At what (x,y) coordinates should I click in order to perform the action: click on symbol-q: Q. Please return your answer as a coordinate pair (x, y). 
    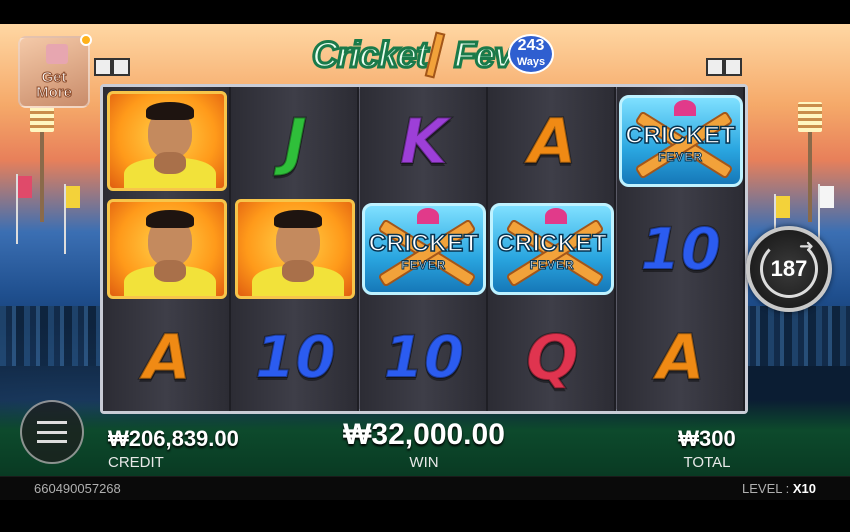
    Looking at the image, I should click on (552, 357).